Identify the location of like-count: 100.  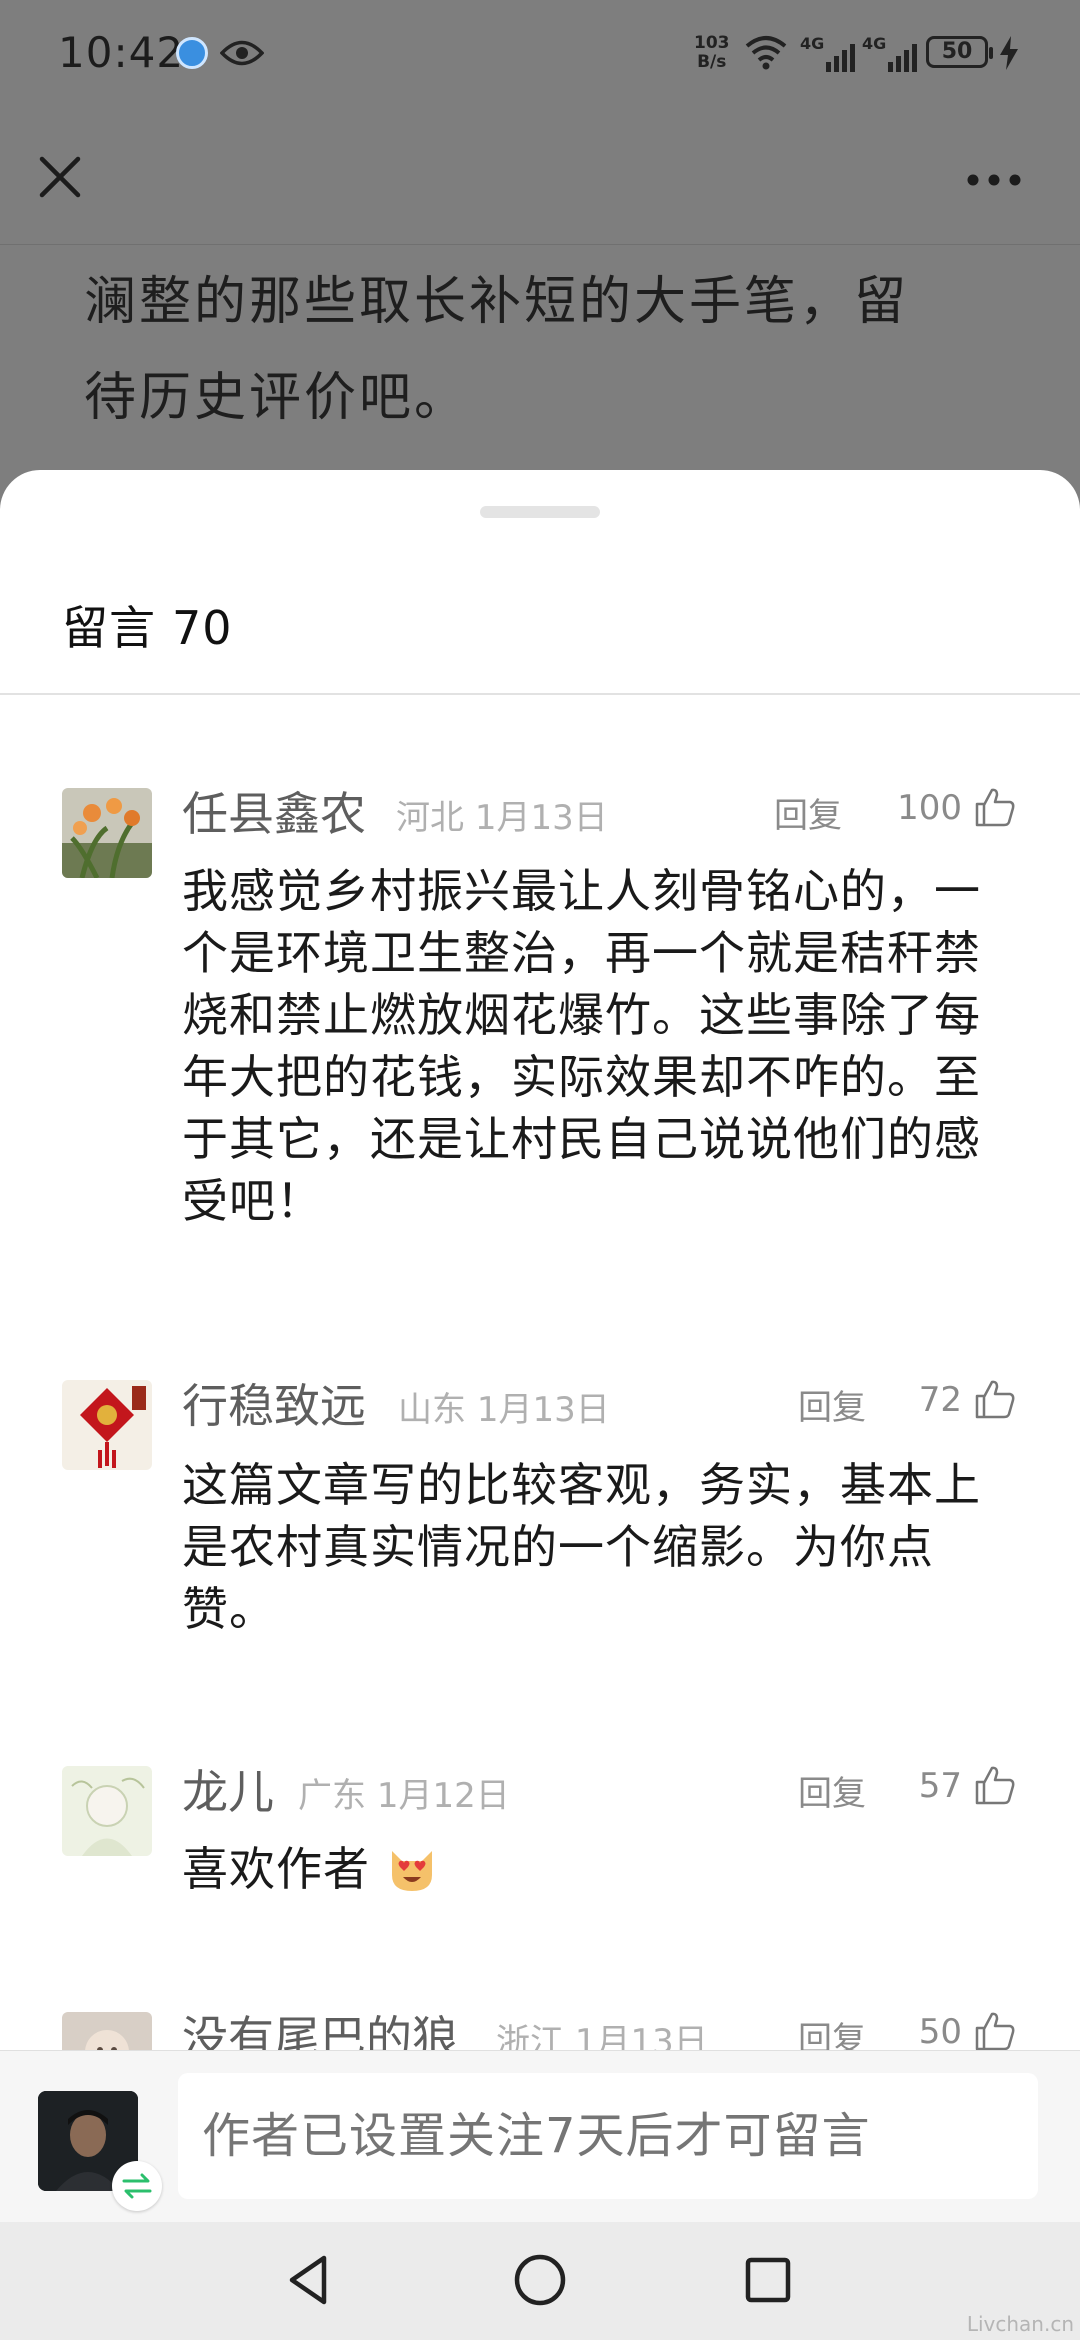
(929, 808).